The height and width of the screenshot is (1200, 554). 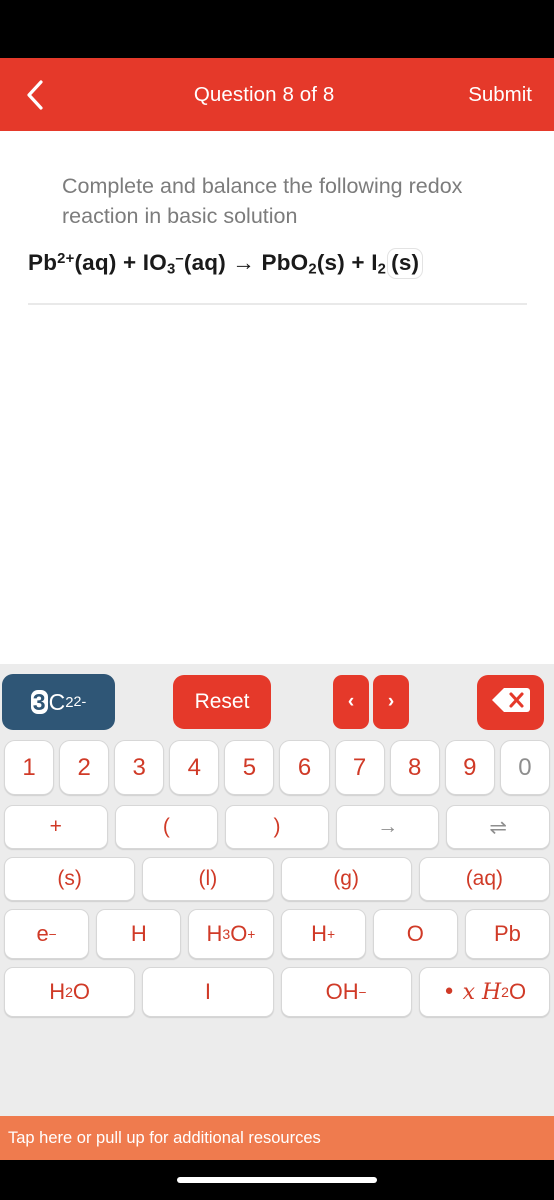 What do you see at coordinates (29, 767) in the screenshot?
I see `key-digit-1: 1` at bounding box center [29, 767].